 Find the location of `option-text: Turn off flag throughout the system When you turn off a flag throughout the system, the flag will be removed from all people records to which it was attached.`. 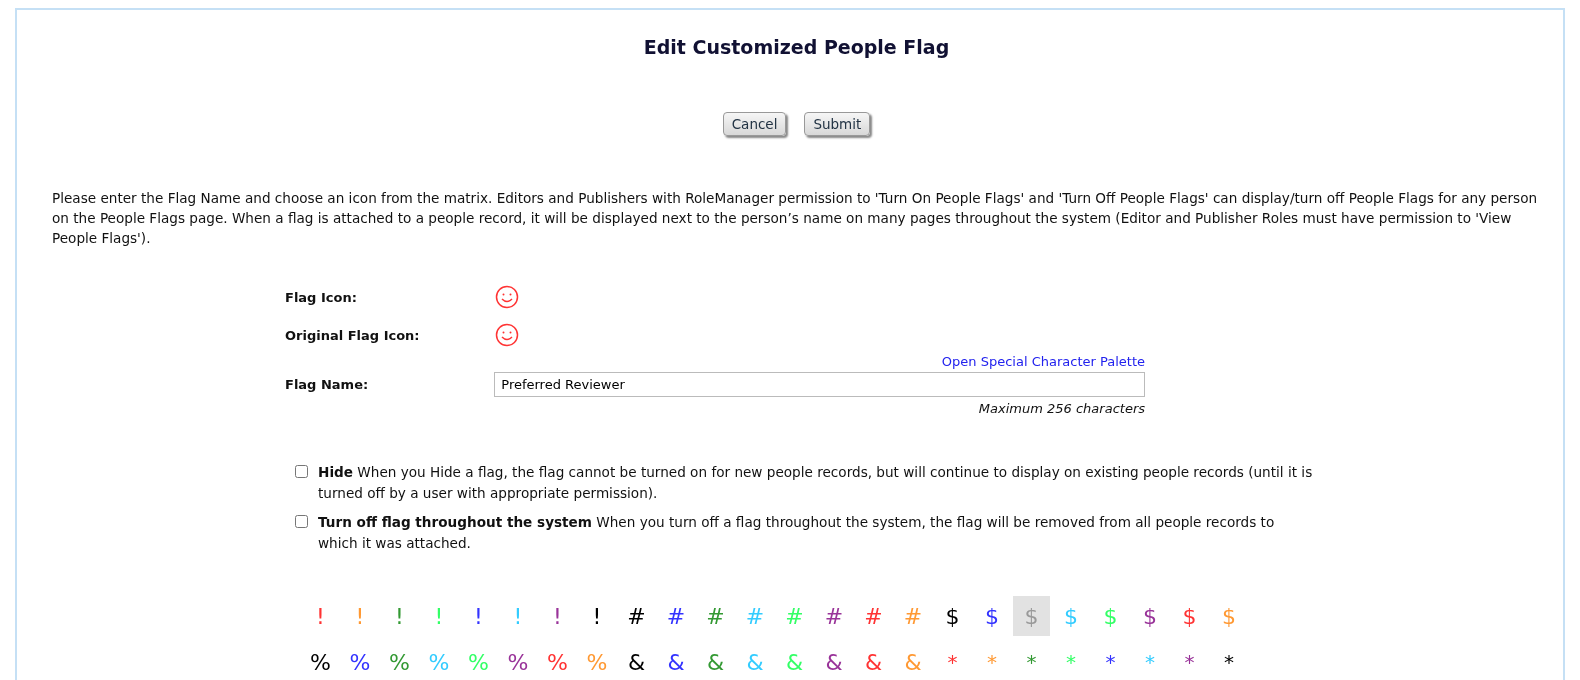

option-text: Turn off flag throughout the system When you turn off a flag throughout the system, the flag will be removed from all people records to which it was attached. is located at coordinates (797, 533).